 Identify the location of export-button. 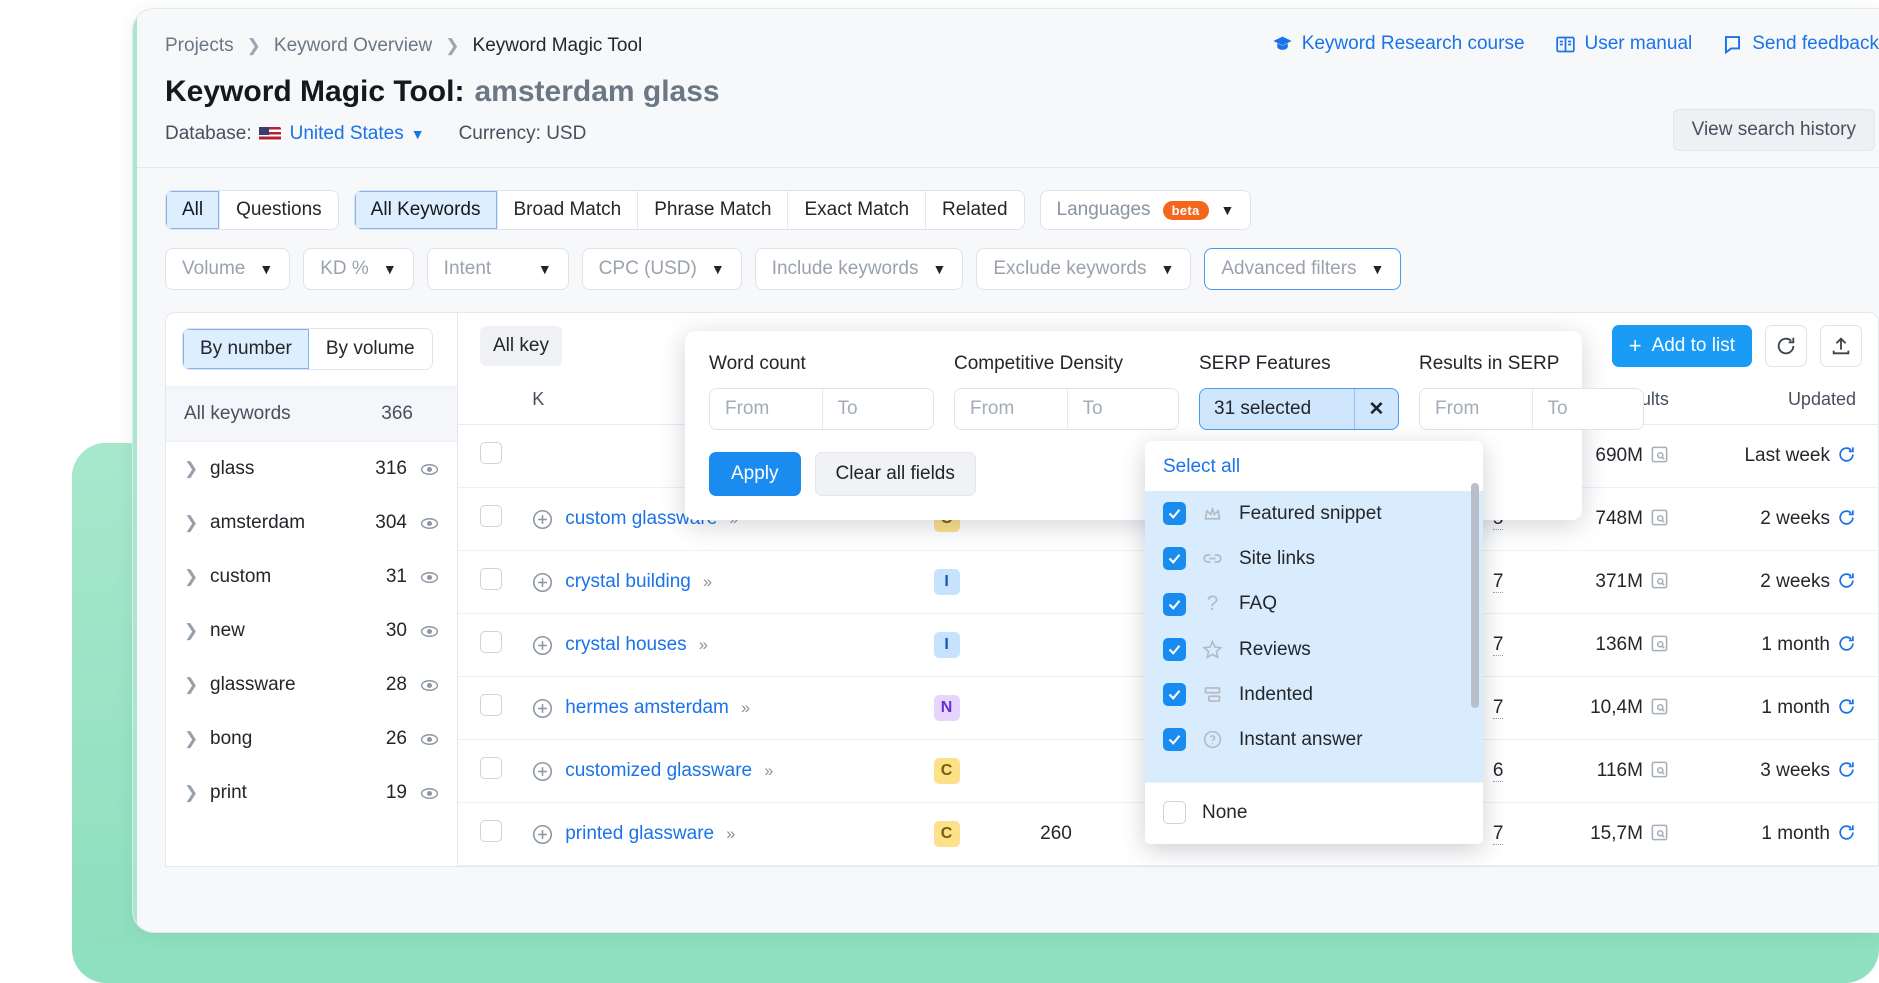
(1841, 346).